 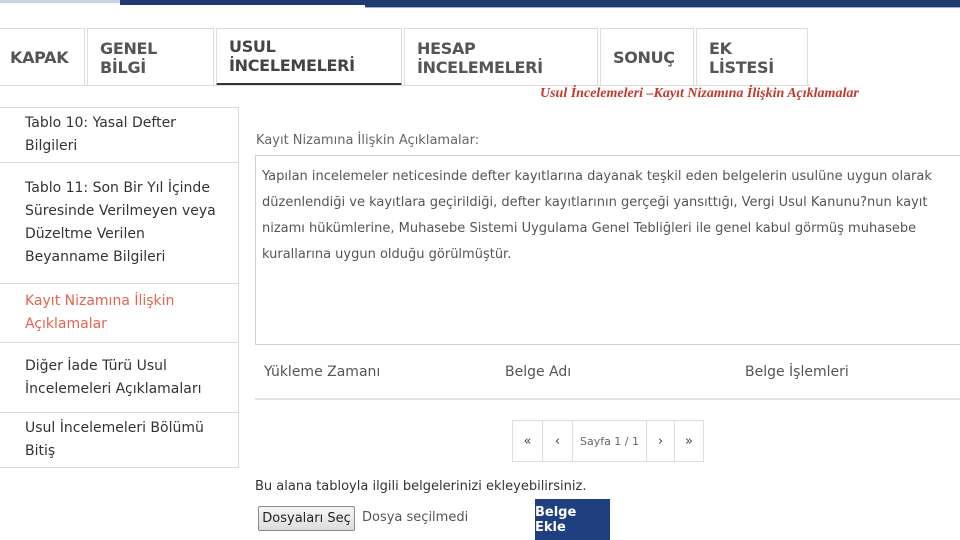 What do you see at coordinates (150, 57) in the screenshot?
I see `tab-genel-bilgi: GENEL BİLGİ` at bounding box center [150, 57].